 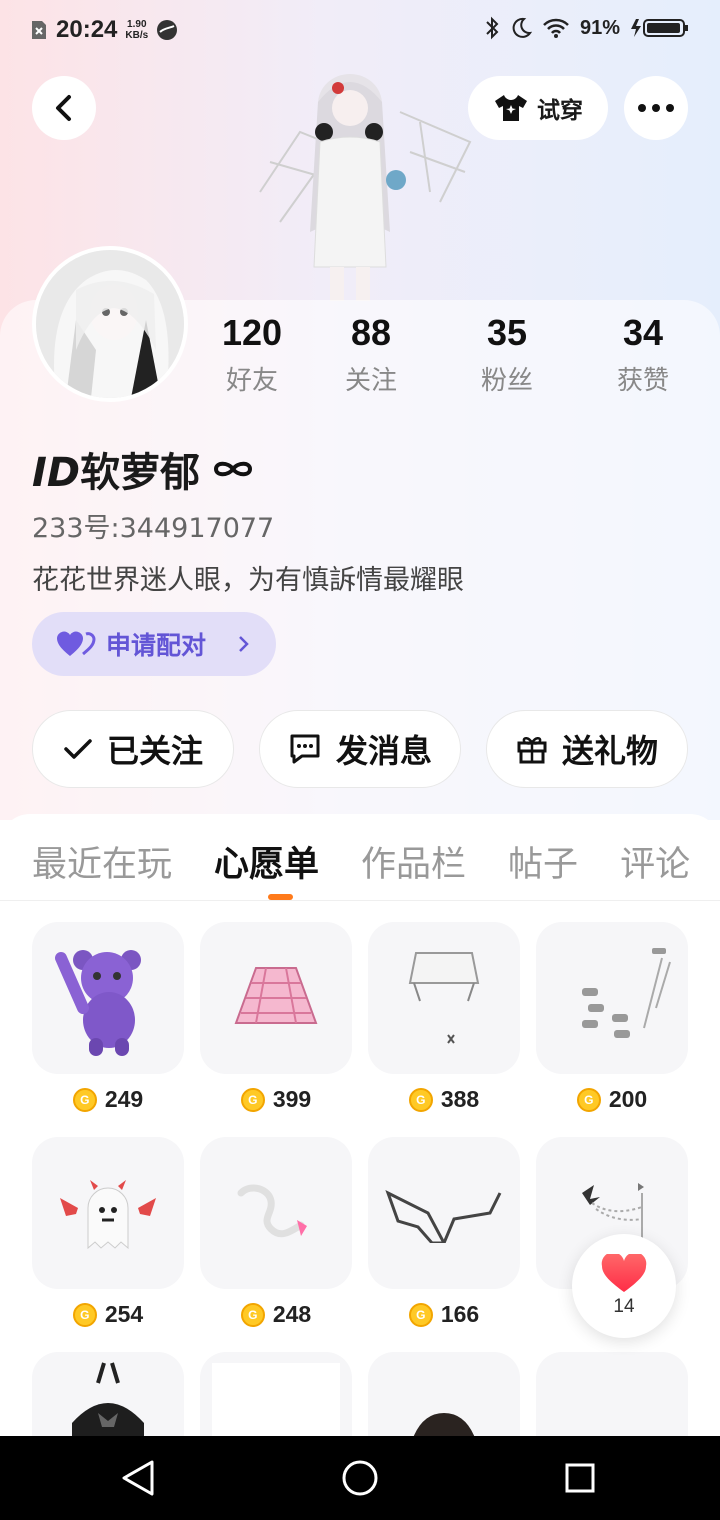 I want to click on try-on-button: 试穿, so click(x=538, y=108).